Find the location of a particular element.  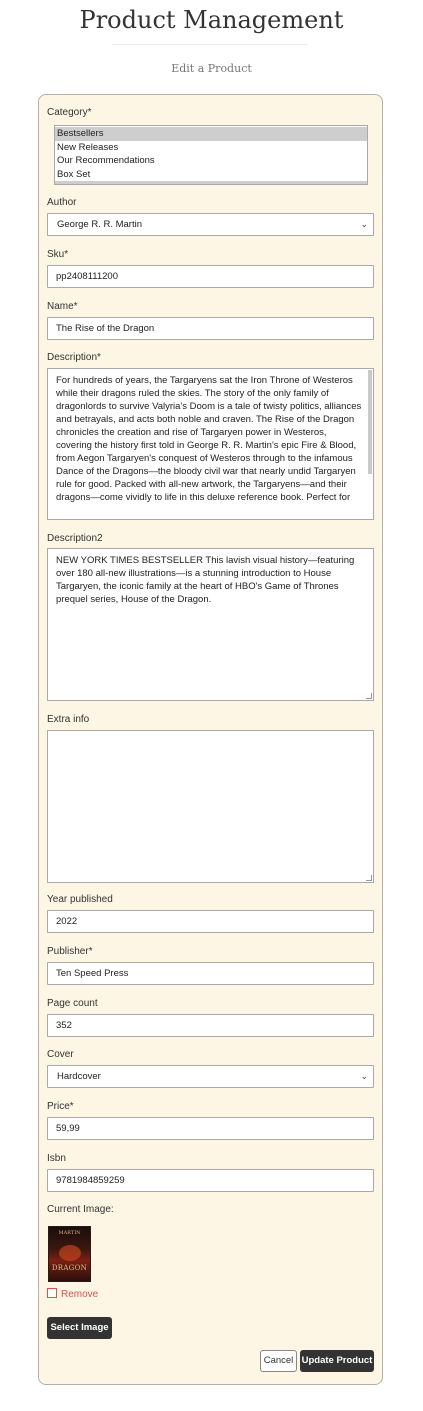

remove-checkbox is located at coordinates (52, 1293).